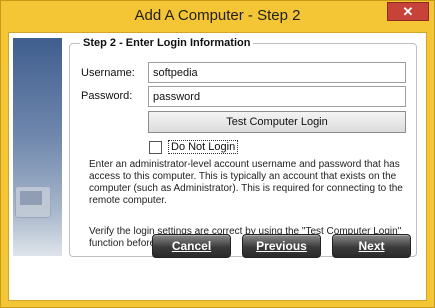 The height and width of the screenshot is (308, 435). I want to click on window-title: Add A Computer - Step 2, so click(217, 15).